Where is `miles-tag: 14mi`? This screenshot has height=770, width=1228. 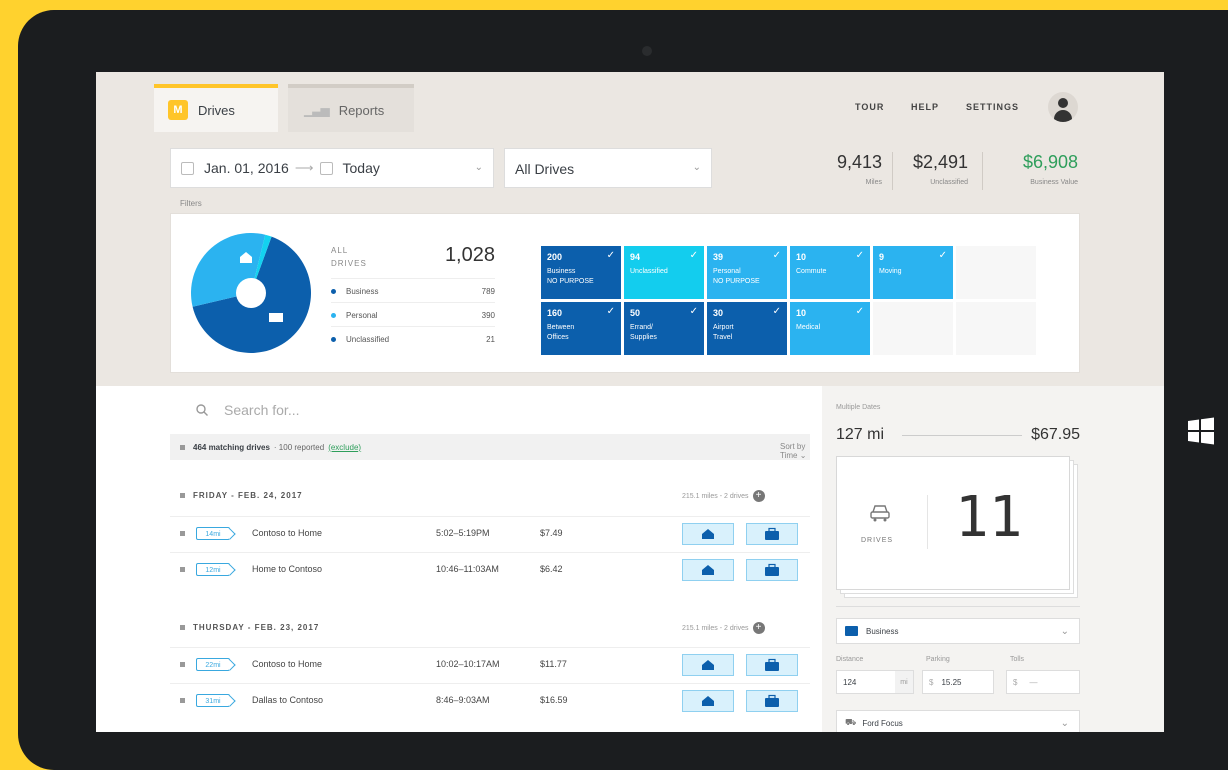 miles-tag: 14mi is located at coordinates (213, 533).